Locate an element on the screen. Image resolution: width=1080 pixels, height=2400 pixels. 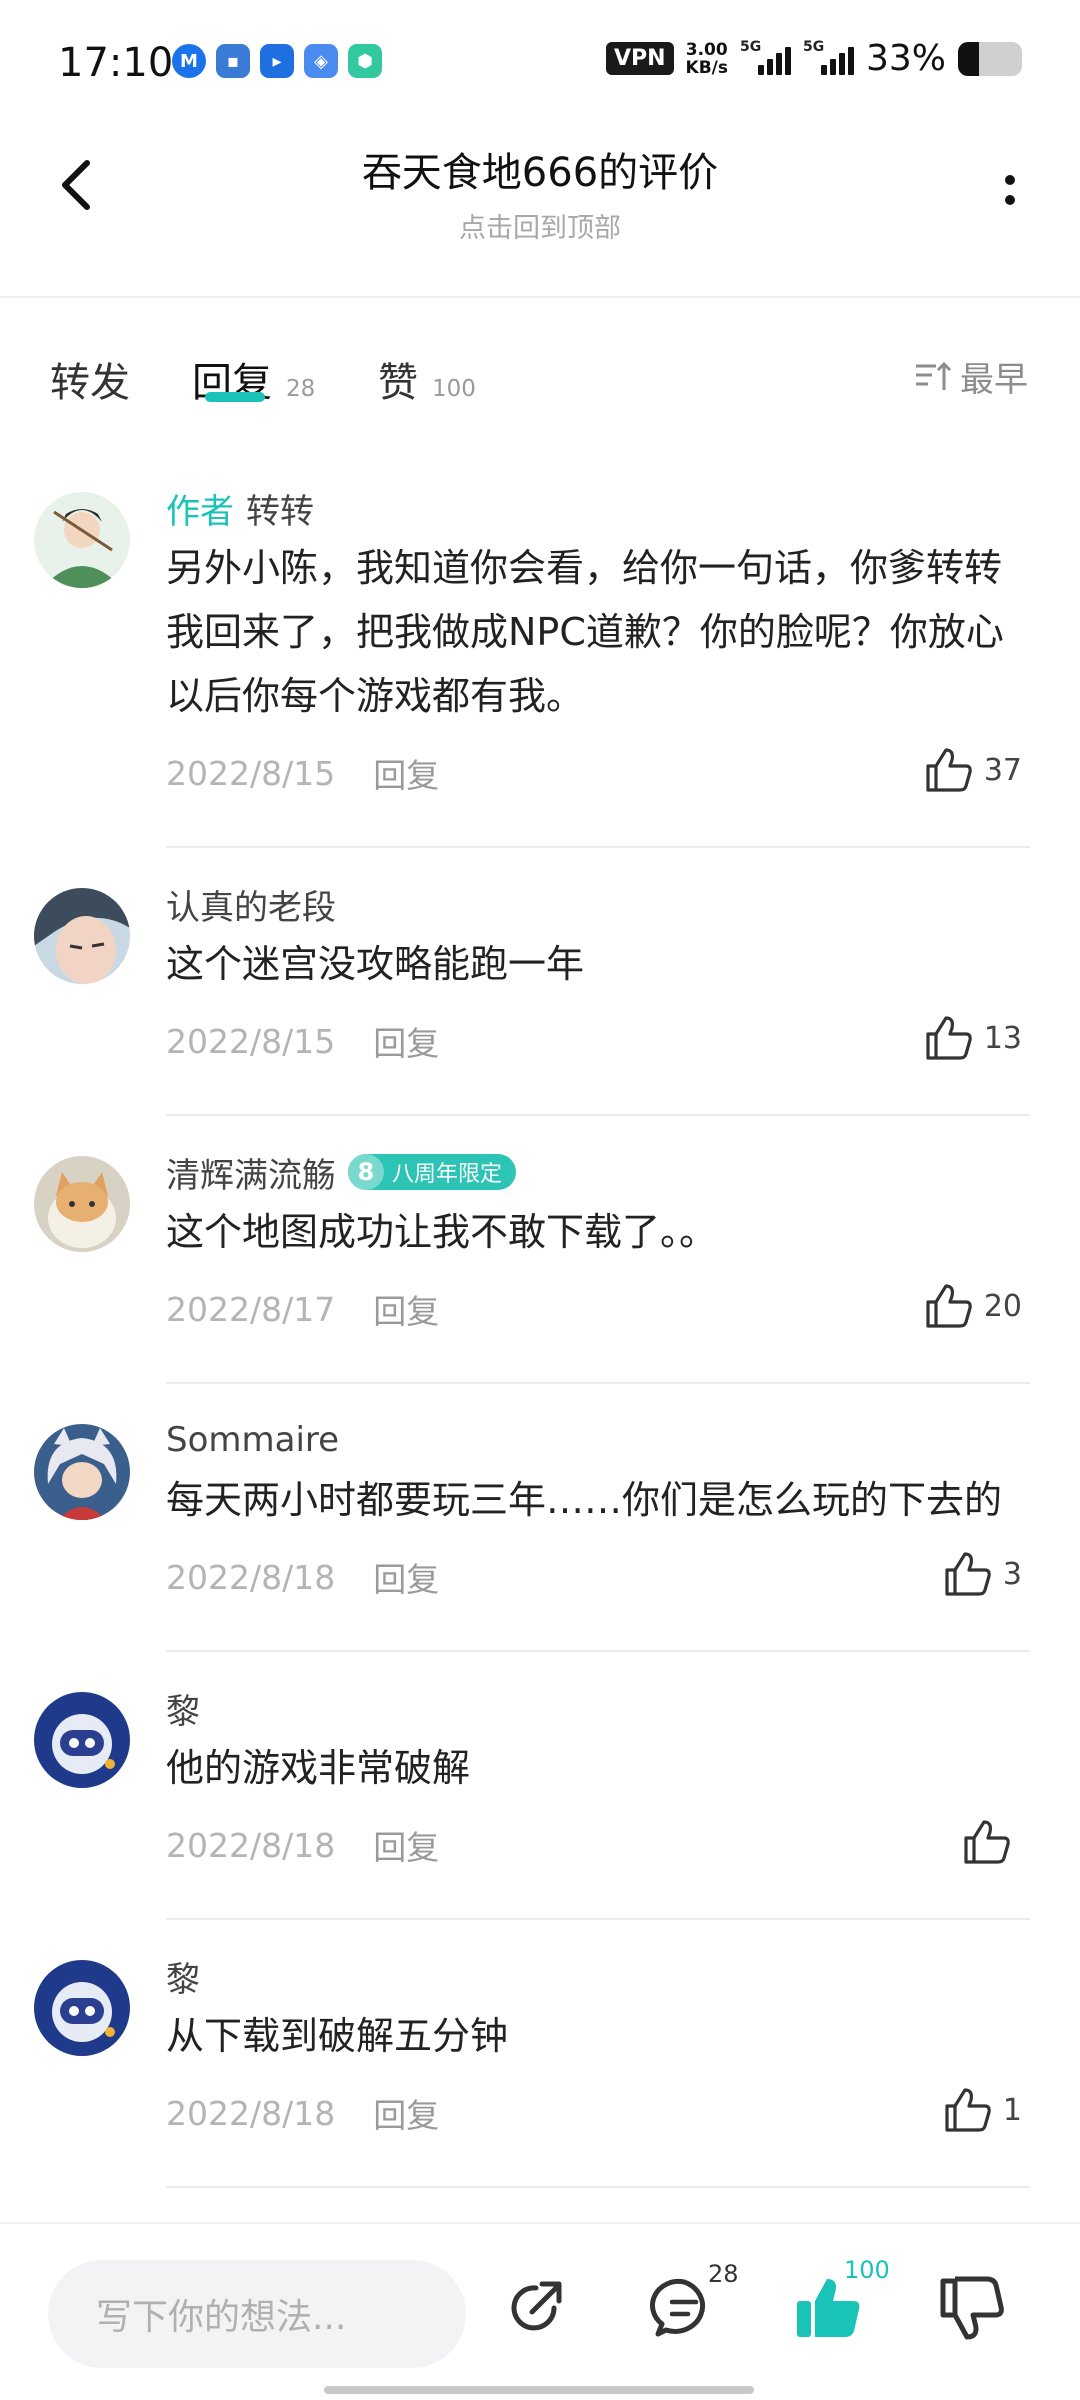
bilibili-icon: ▸ is located at coordinates (277, 61).